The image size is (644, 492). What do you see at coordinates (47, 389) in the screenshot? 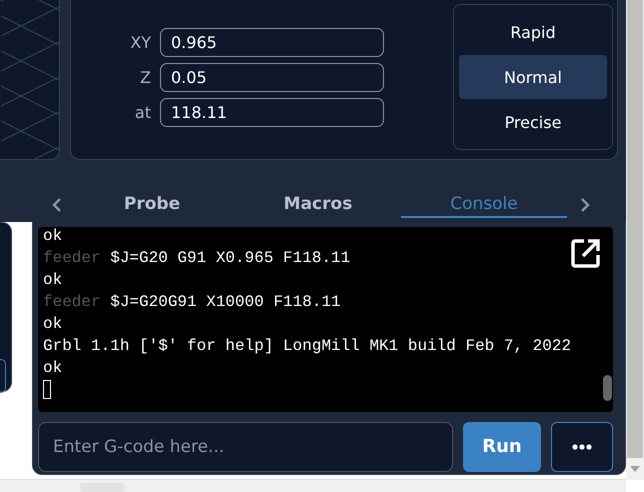
I see `text-cursor` at bounding box center [47, 389].